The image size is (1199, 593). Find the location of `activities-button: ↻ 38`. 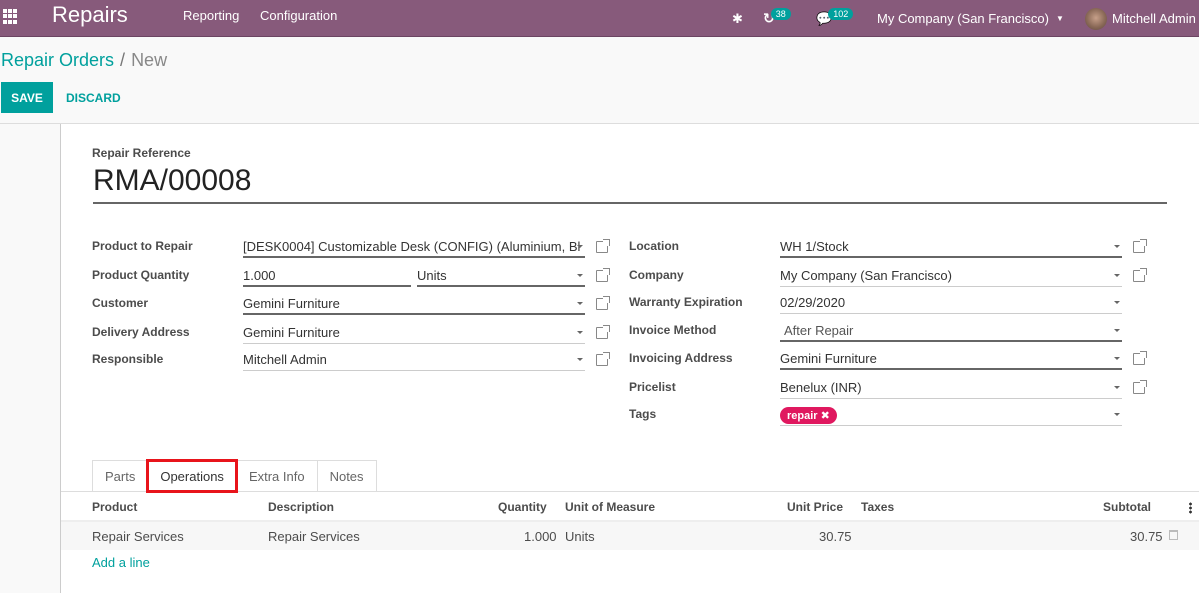

activities-button: ↻ 38 is located at coordinates (777, 18).